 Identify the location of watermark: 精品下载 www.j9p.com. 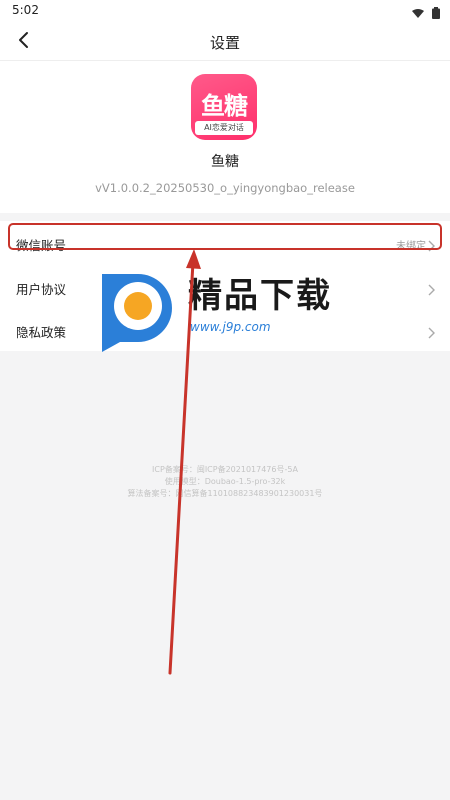
(224, 313).